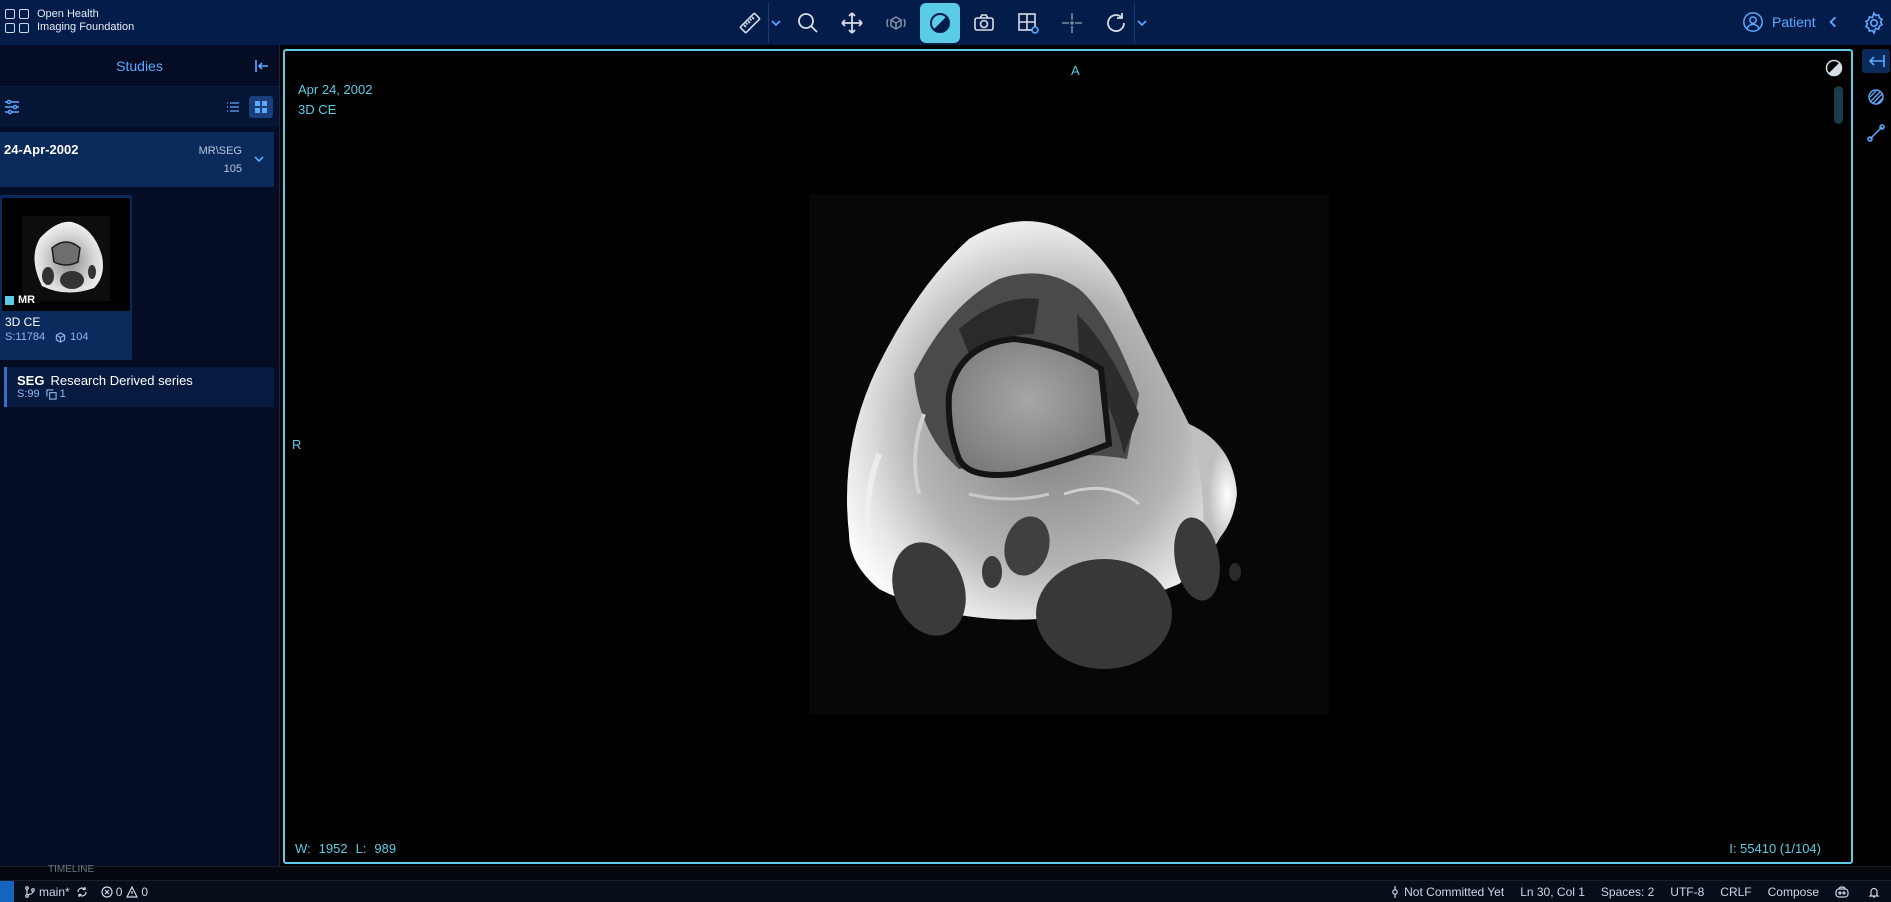 This screenshot has height=902, width=1891. I want to click on line-ending: CRLF, so click(1735, 892).